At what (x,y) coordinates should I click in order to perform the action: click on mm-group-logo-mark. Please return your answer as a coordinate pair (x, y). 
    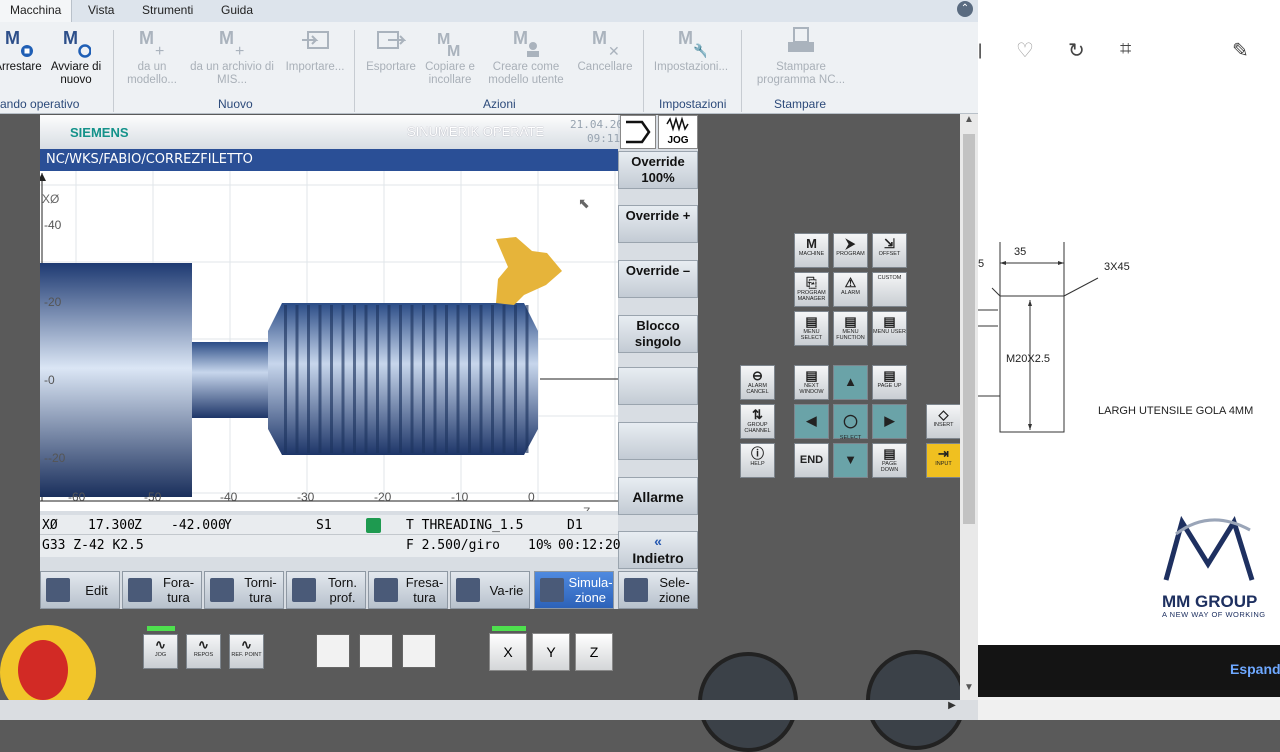
    Looking at the image, I should click on (1209, 548).